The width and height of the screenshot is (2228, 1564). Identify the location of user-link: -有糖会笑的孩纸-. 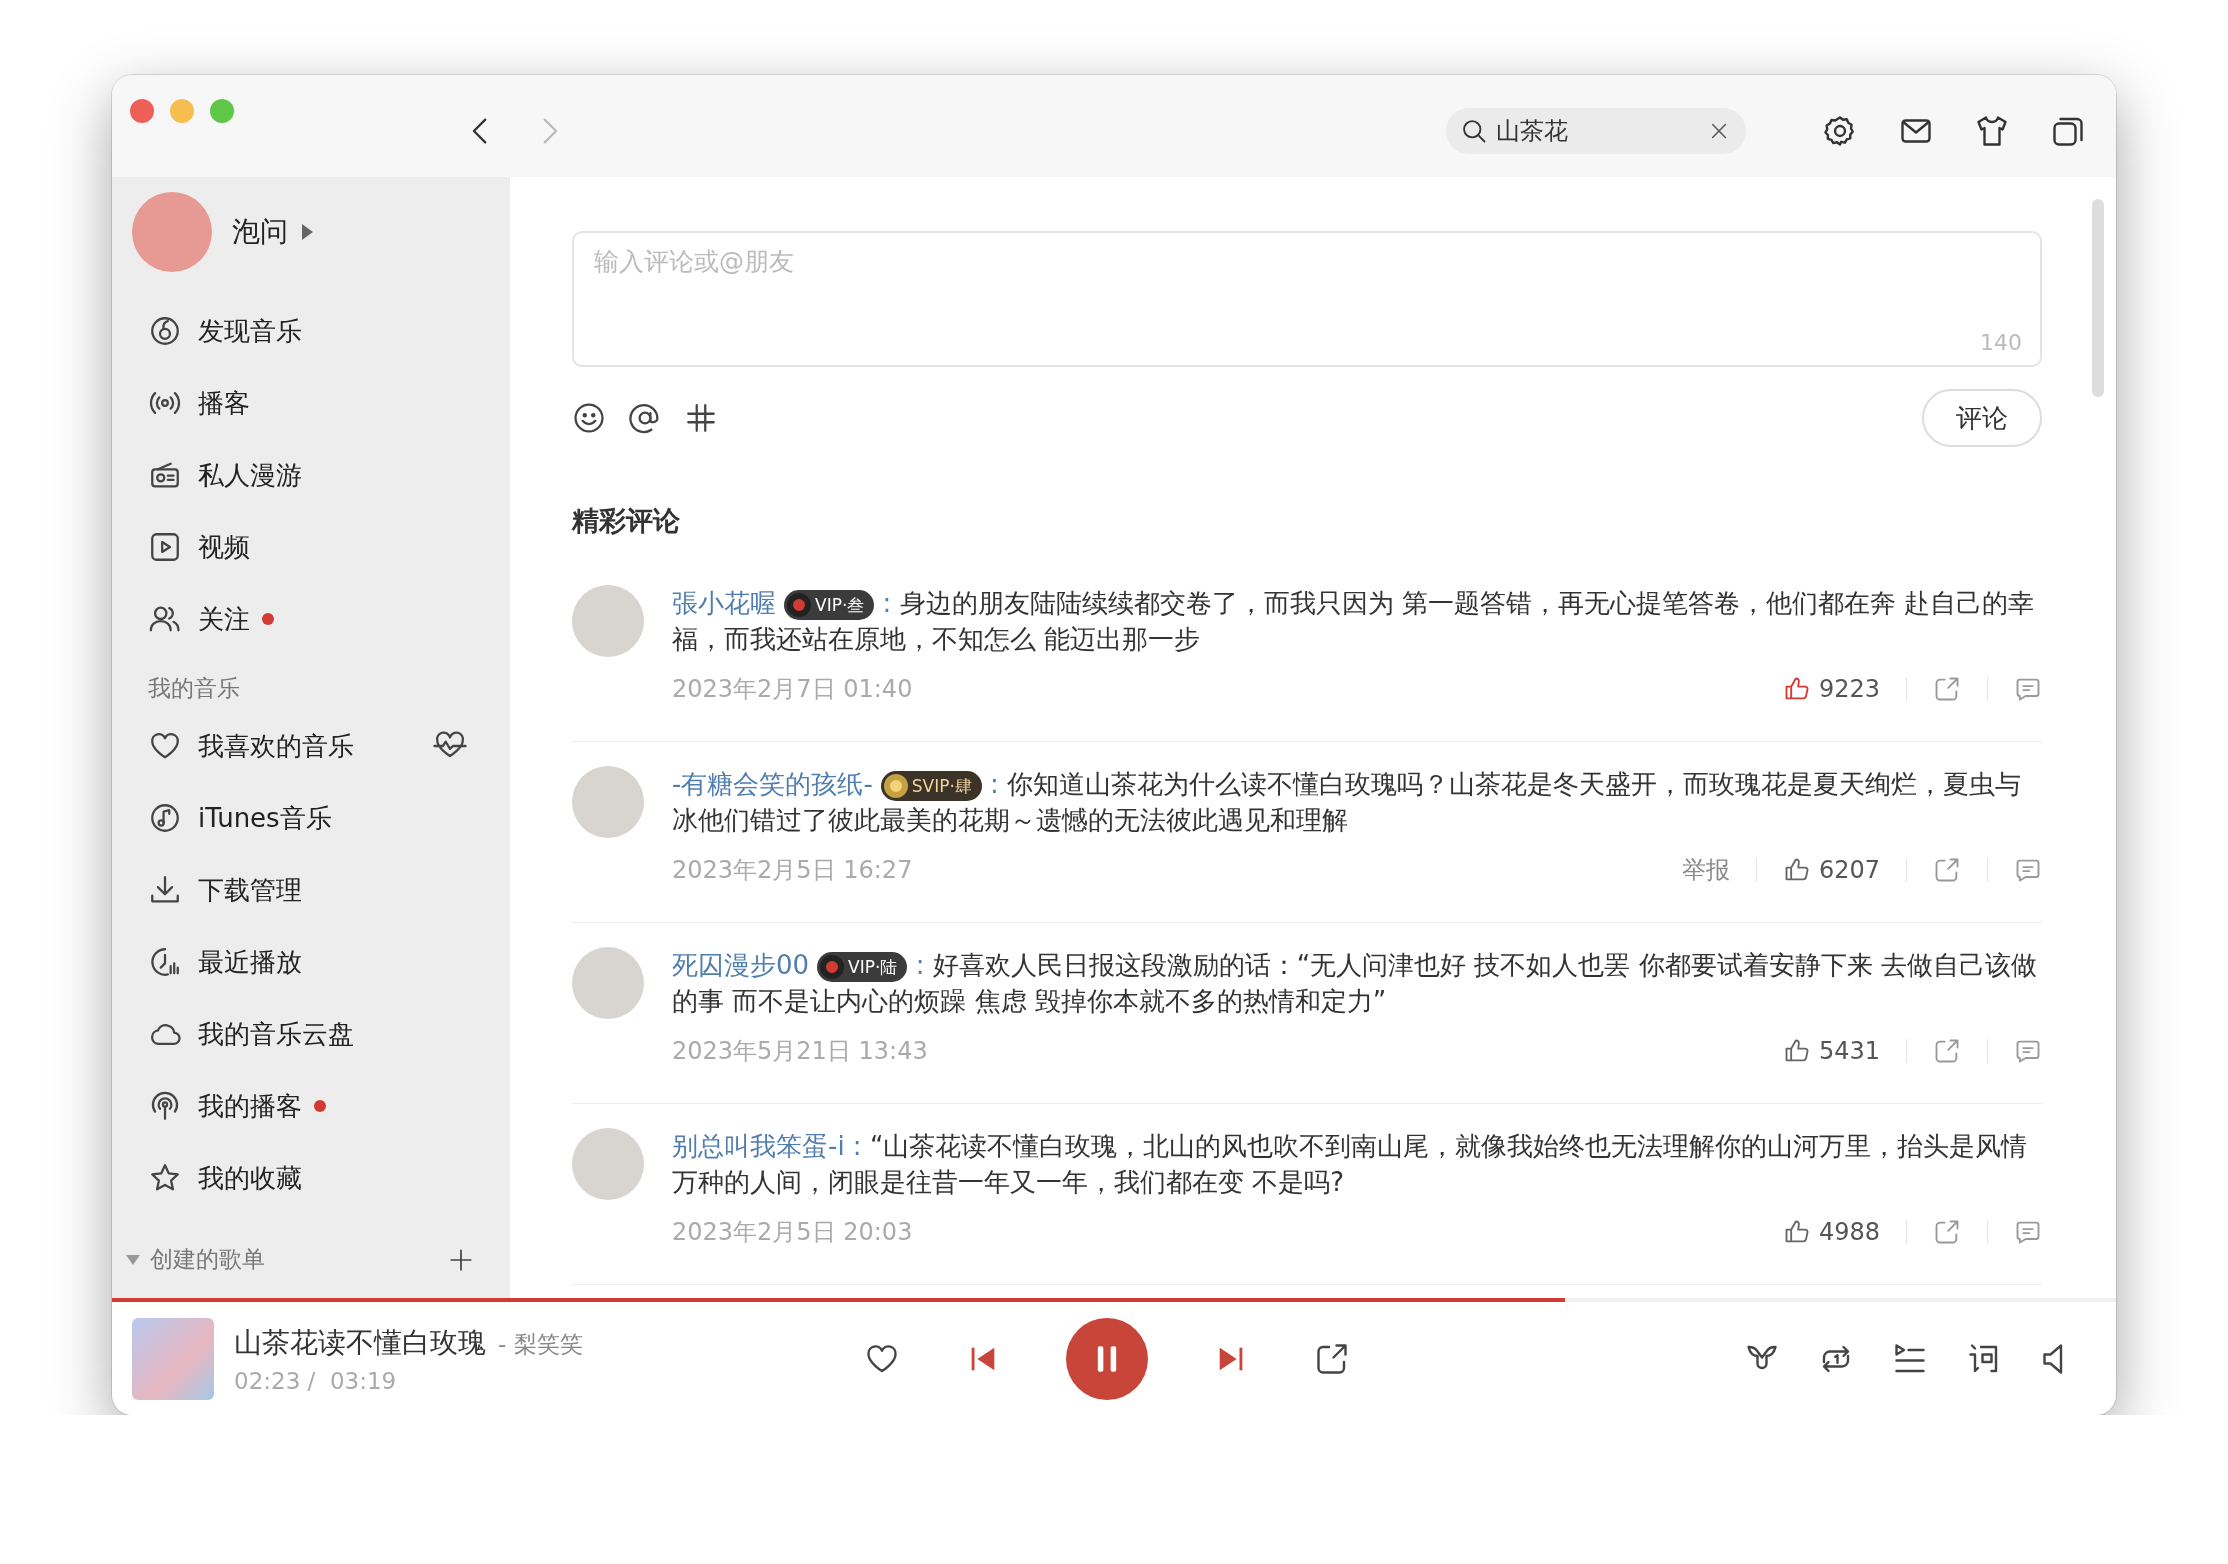
(772, 784).